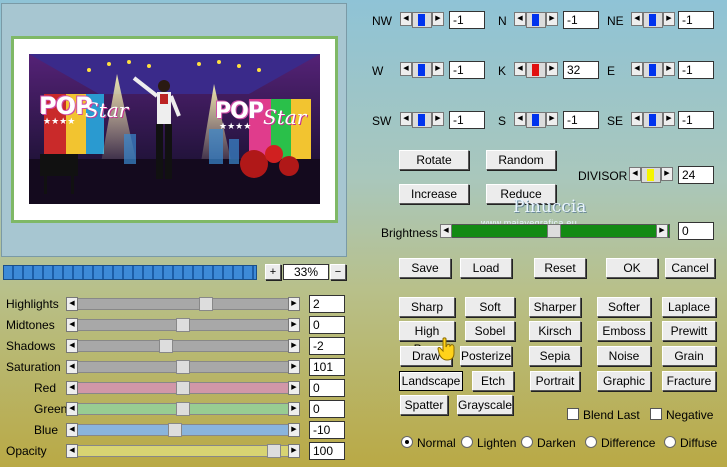 This screenshot has height=467, width=727. What do you see at coordinates (581, 70) in the screenshot?
I see `matrix-k-value: 32` at bounding box center [581, 70].